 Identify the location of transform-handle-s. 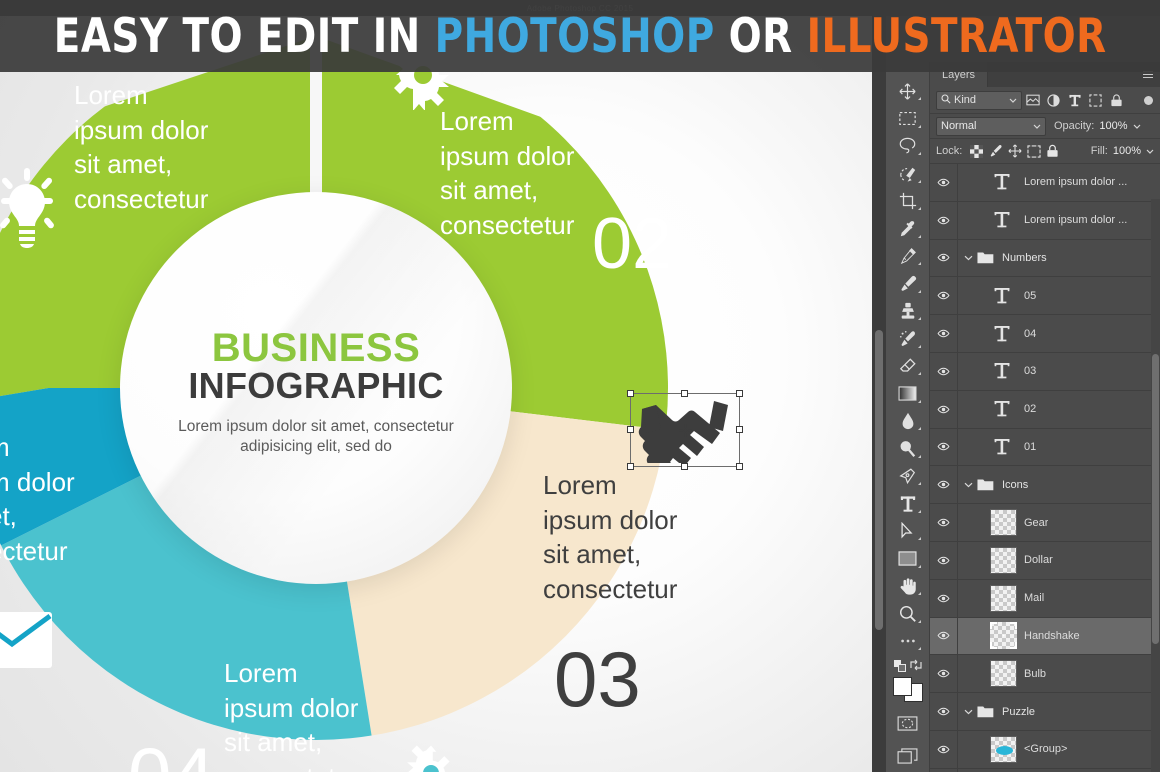
(684, 466).